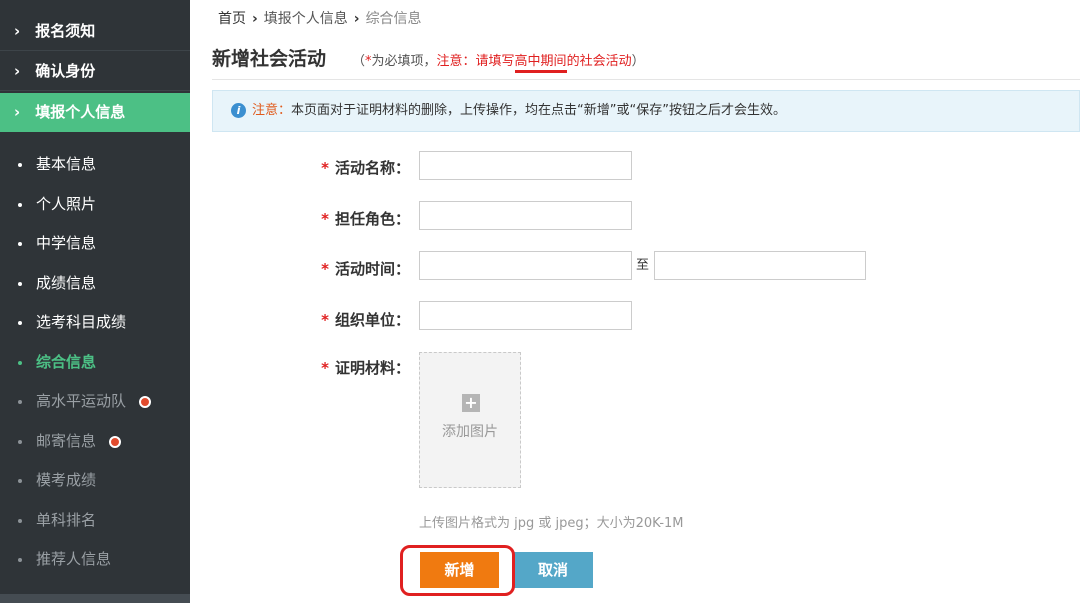  I want to click on sidebar-item-label: 基本信息, so click(66, 164).